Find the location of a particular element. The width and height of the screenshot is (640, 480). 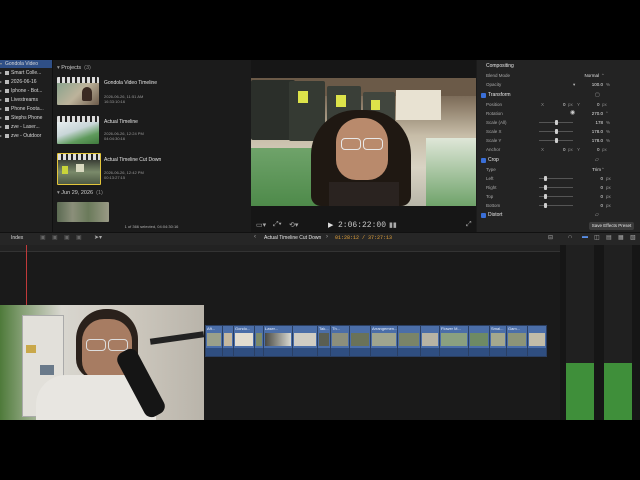

scale-x-row: Scale X 178.0 % is located at coordinates (558, 131).